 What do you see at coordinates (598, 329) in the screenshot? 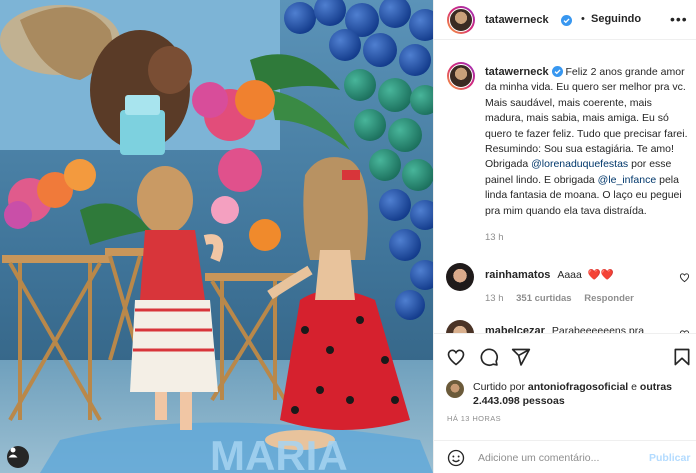
I see `comment-body: Parabeeeeeens pra` at bounding box center [598, 329].